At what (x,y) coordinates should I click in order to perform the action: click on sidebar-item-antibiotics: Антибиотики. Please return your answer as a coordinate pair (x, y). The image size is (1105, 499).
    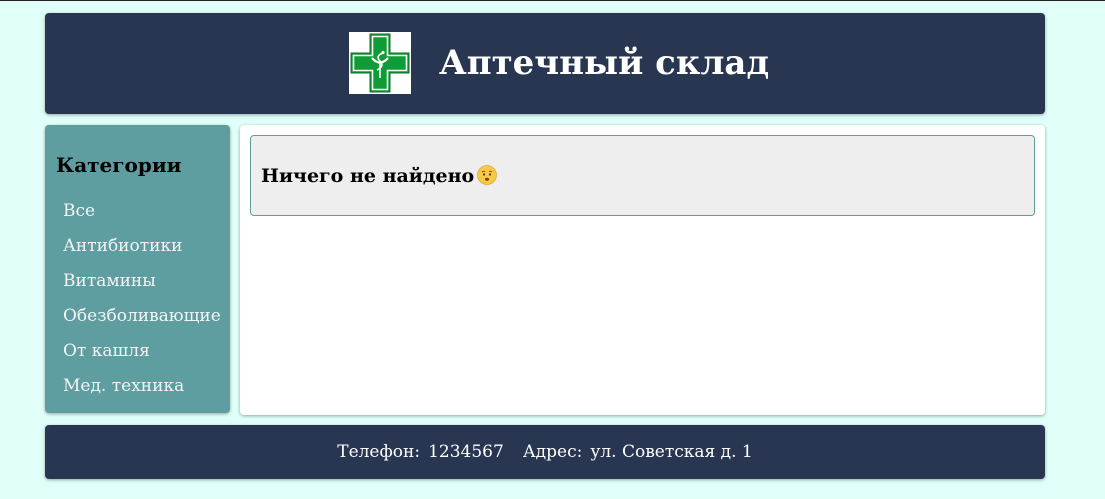
    Looking at the image, I should click on (142, 251).